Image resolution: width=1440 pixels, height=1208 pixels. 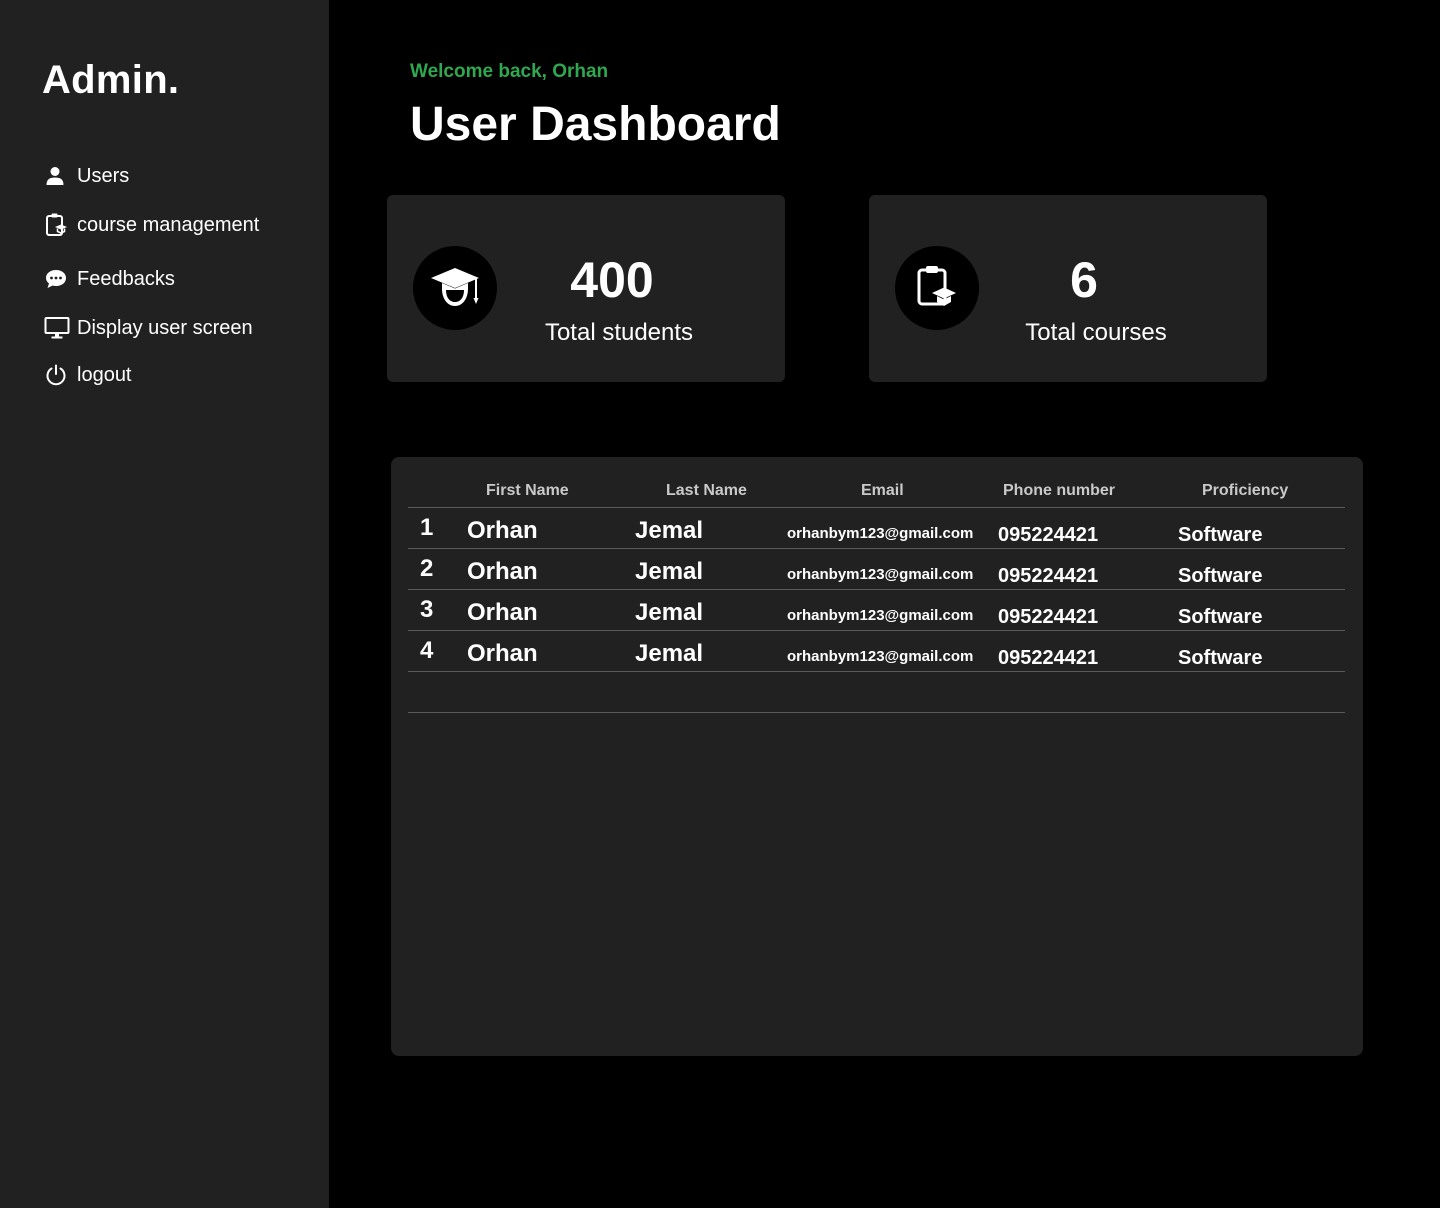 What do you see at coordinates (57, 279) in the screenshot?
I see `chat-bubble-icon` at bounding box center [57, 279].